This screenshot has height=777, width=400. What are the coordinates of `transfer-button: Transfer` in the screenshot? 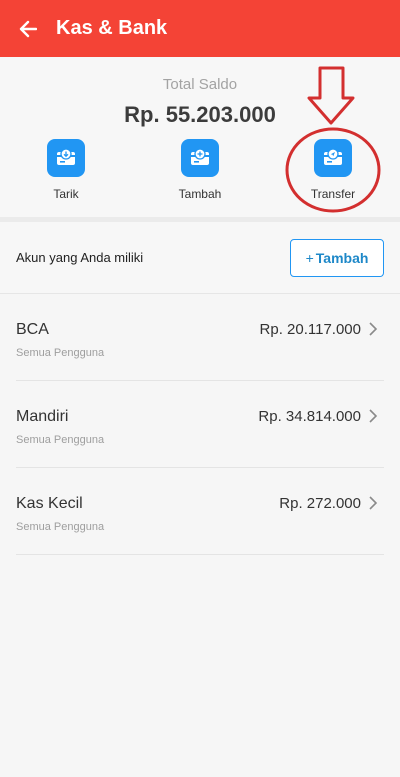 It's located at (333, 170).